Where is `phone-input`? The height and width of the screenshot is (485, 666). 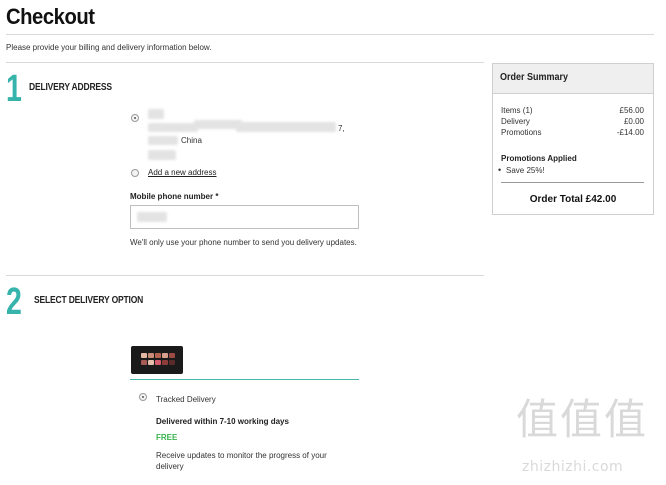 phone-input is located at coordinates (244, 217).